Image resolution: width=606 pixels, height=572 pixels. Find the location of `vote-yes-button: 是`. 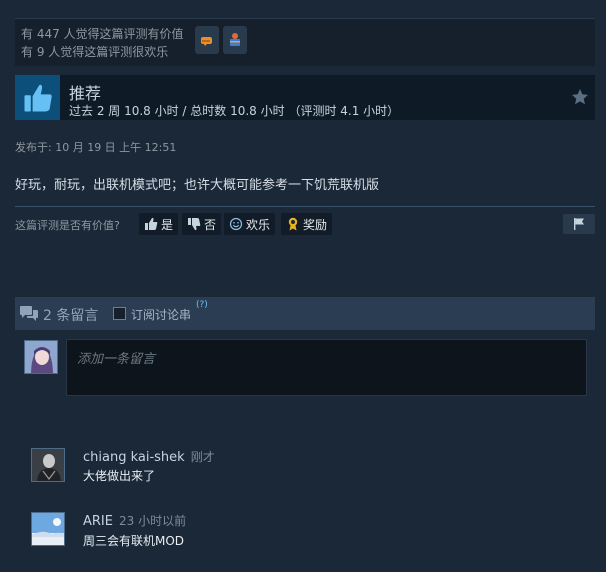

vote-yes-button: 是 is located at coordinates (159, 224).